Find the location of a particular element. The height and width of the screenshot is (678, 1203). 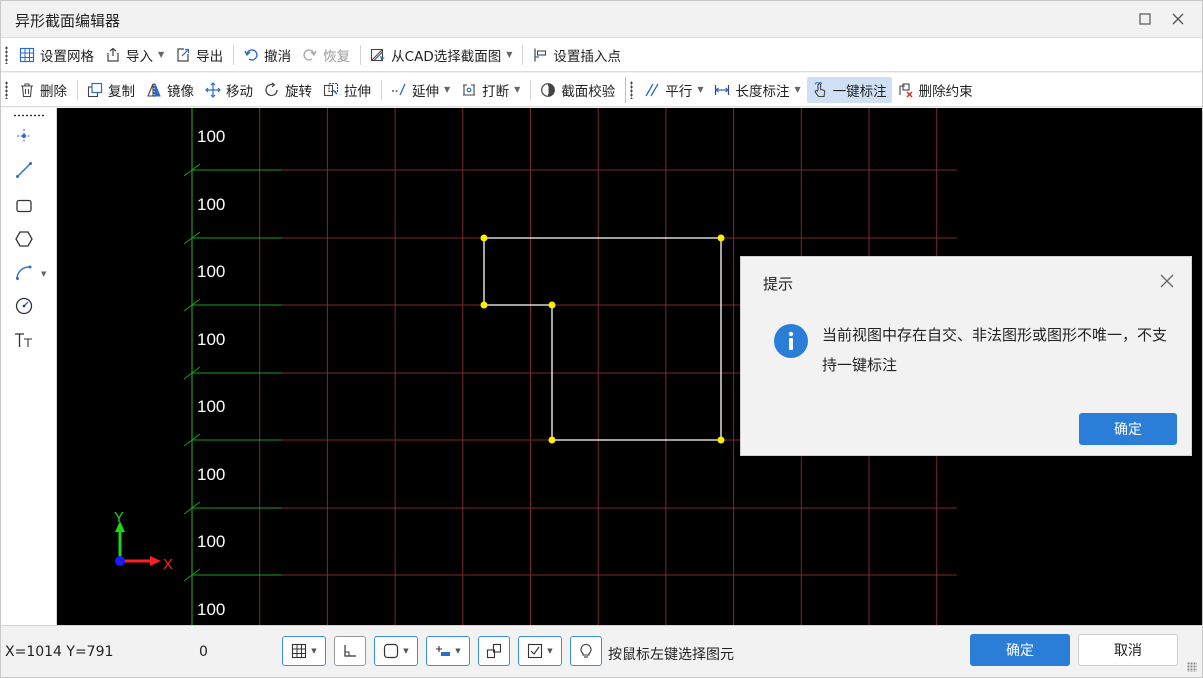

set-grid-button: 设置网格 is located at coordinates (56, 55).